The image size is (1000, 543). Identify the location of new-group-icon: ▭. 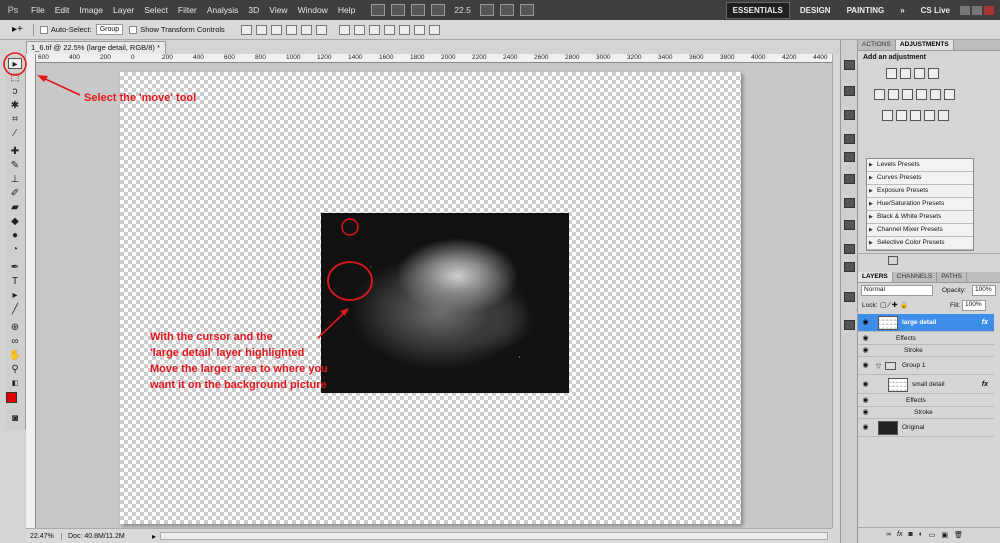
(932, 535).